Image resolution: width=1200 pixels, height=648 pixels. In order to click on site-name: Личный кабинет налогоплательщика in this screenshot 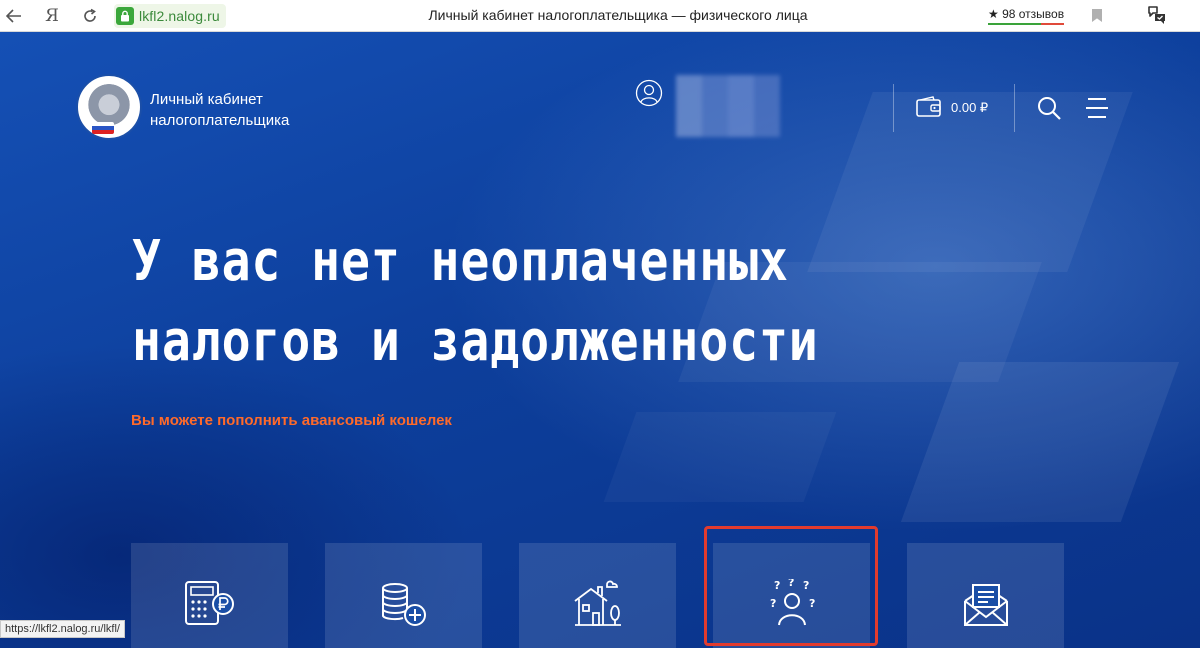, I will do `click(219, 110)`.